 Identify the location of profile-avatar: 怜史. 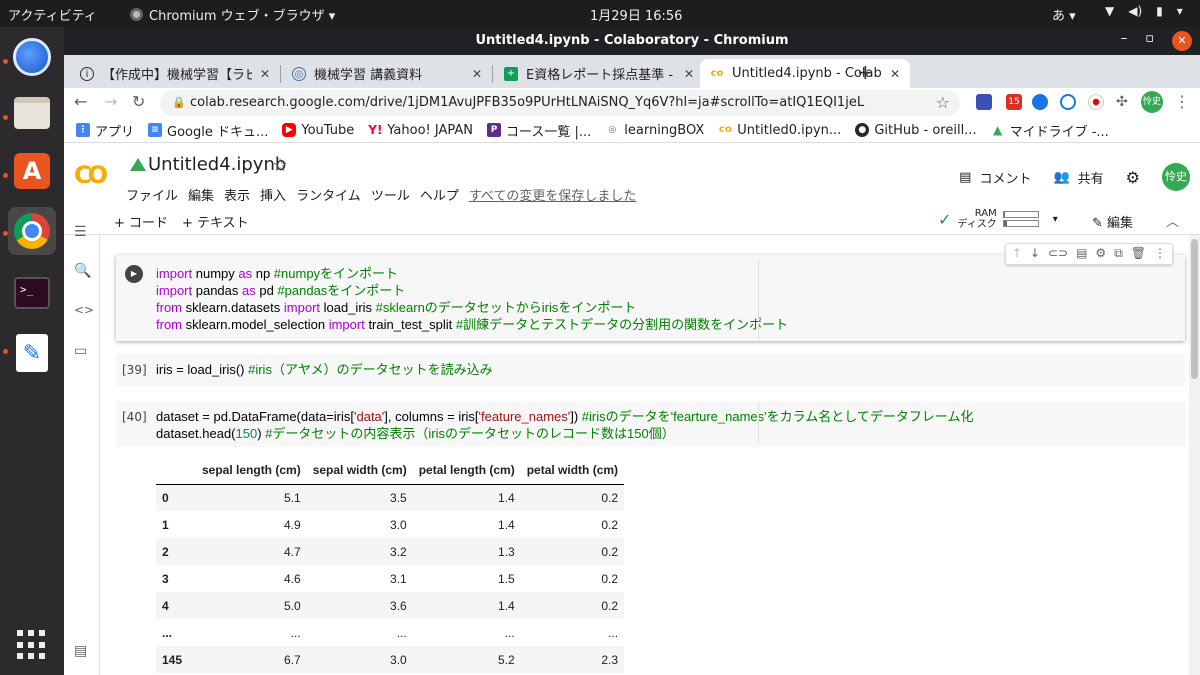
(1152, 102).